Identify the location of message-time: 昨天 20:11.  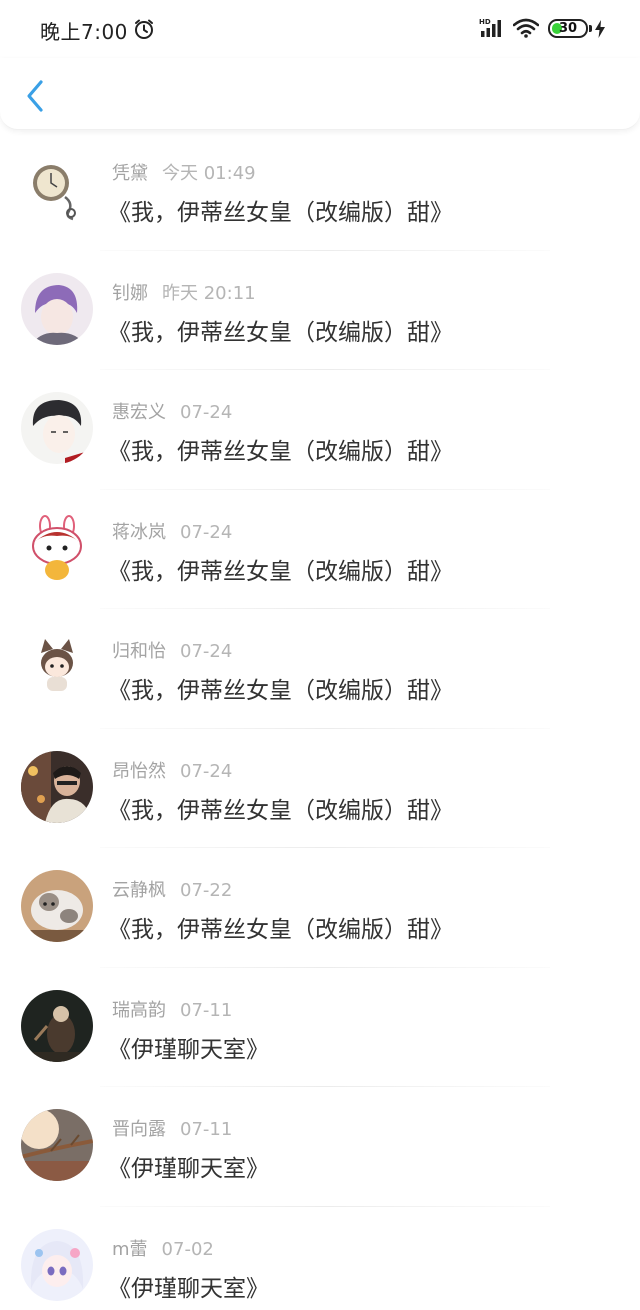
(209, 293).